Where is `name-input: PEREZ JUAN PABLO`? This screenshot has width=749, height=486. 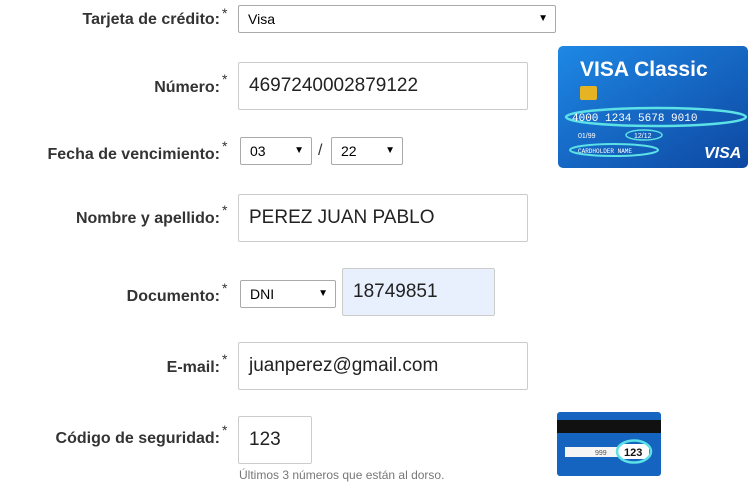 name-input: PEREZ JUAN PABLO is located at coordinates (383, 218).